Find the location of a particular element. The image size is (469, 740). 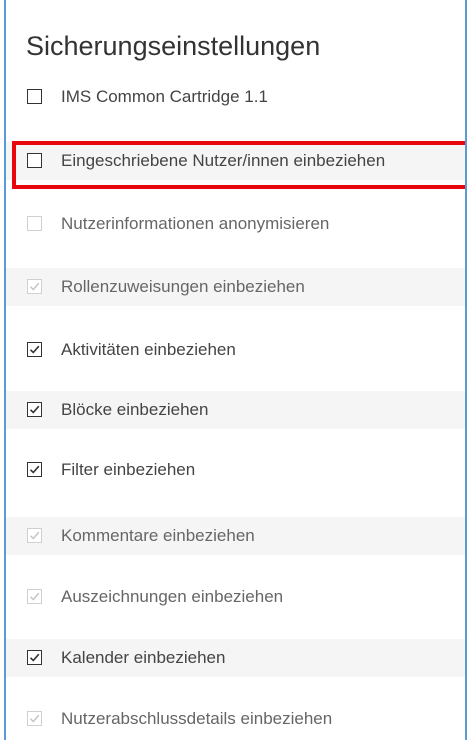

checkbox-blocks is located at coordinates (34, 409).